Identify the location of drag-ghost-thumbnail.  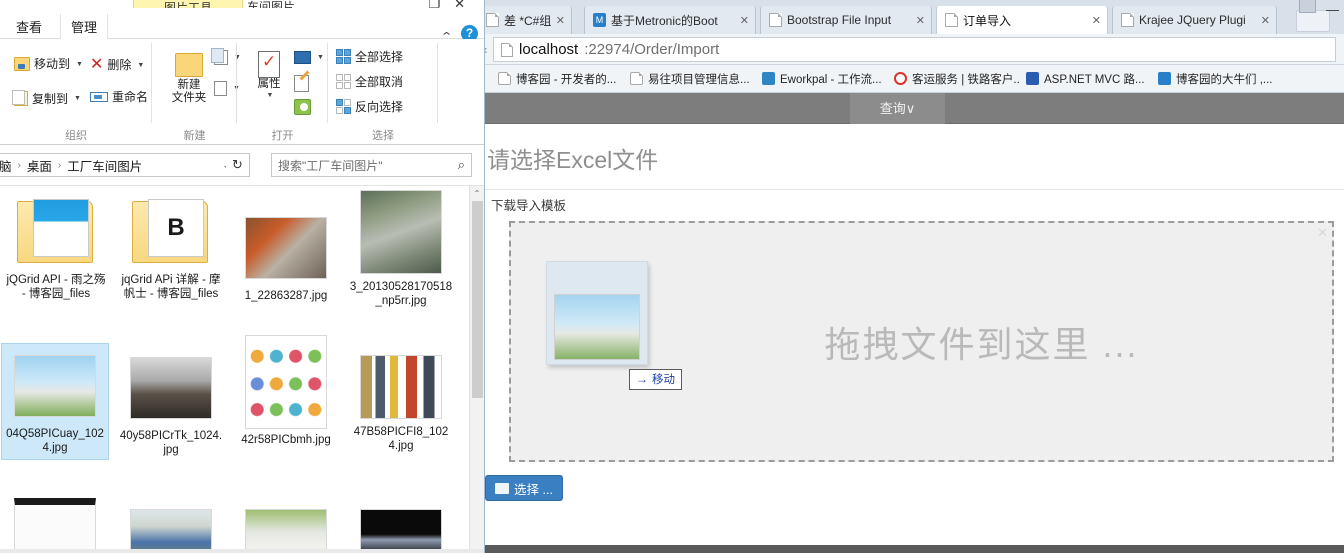
(597, 313).